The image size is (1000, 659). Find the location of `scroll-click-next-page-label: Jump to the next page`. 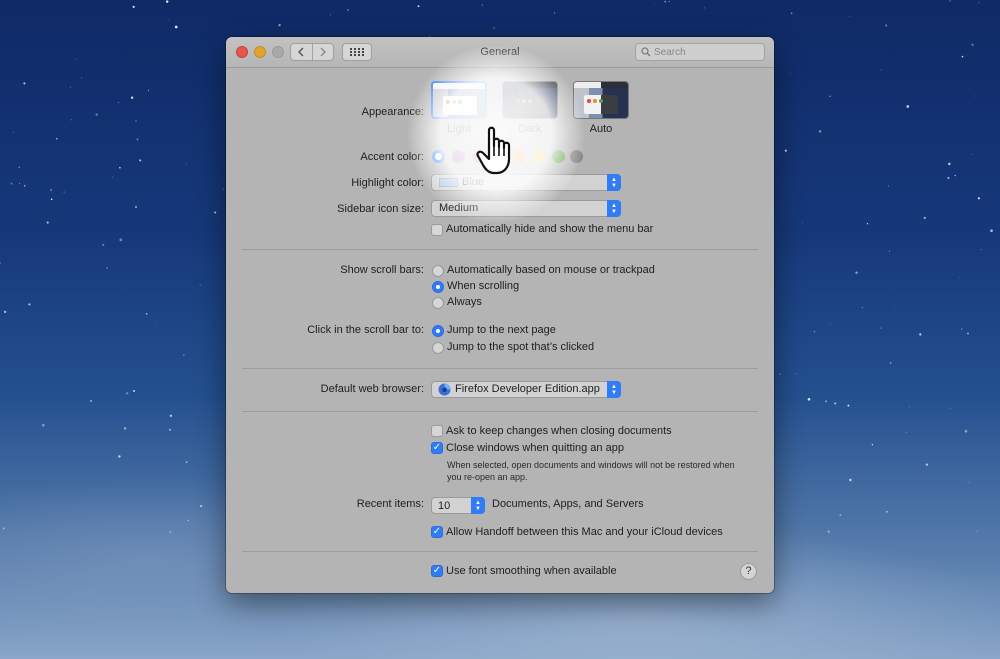

scroll-click-next-page-label: Jump to the next page is located at coordinates (501, 330).